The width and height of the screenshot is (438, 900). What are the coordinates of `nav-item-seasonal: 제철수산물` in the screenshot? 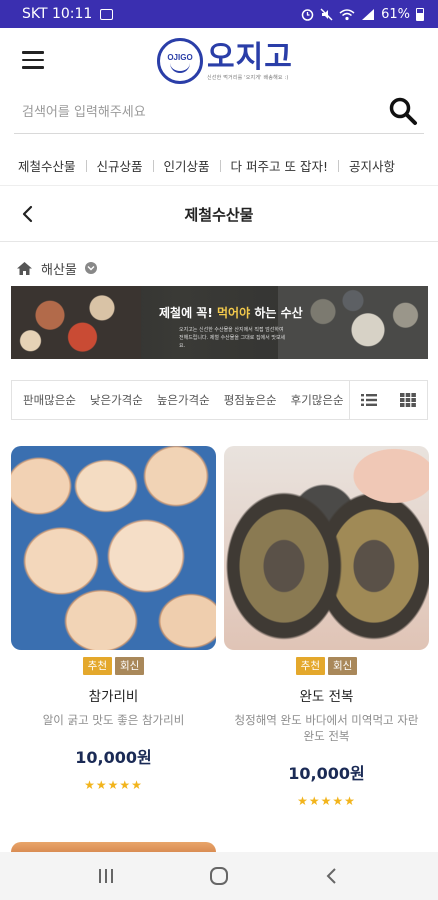 It's located at (47, 165).